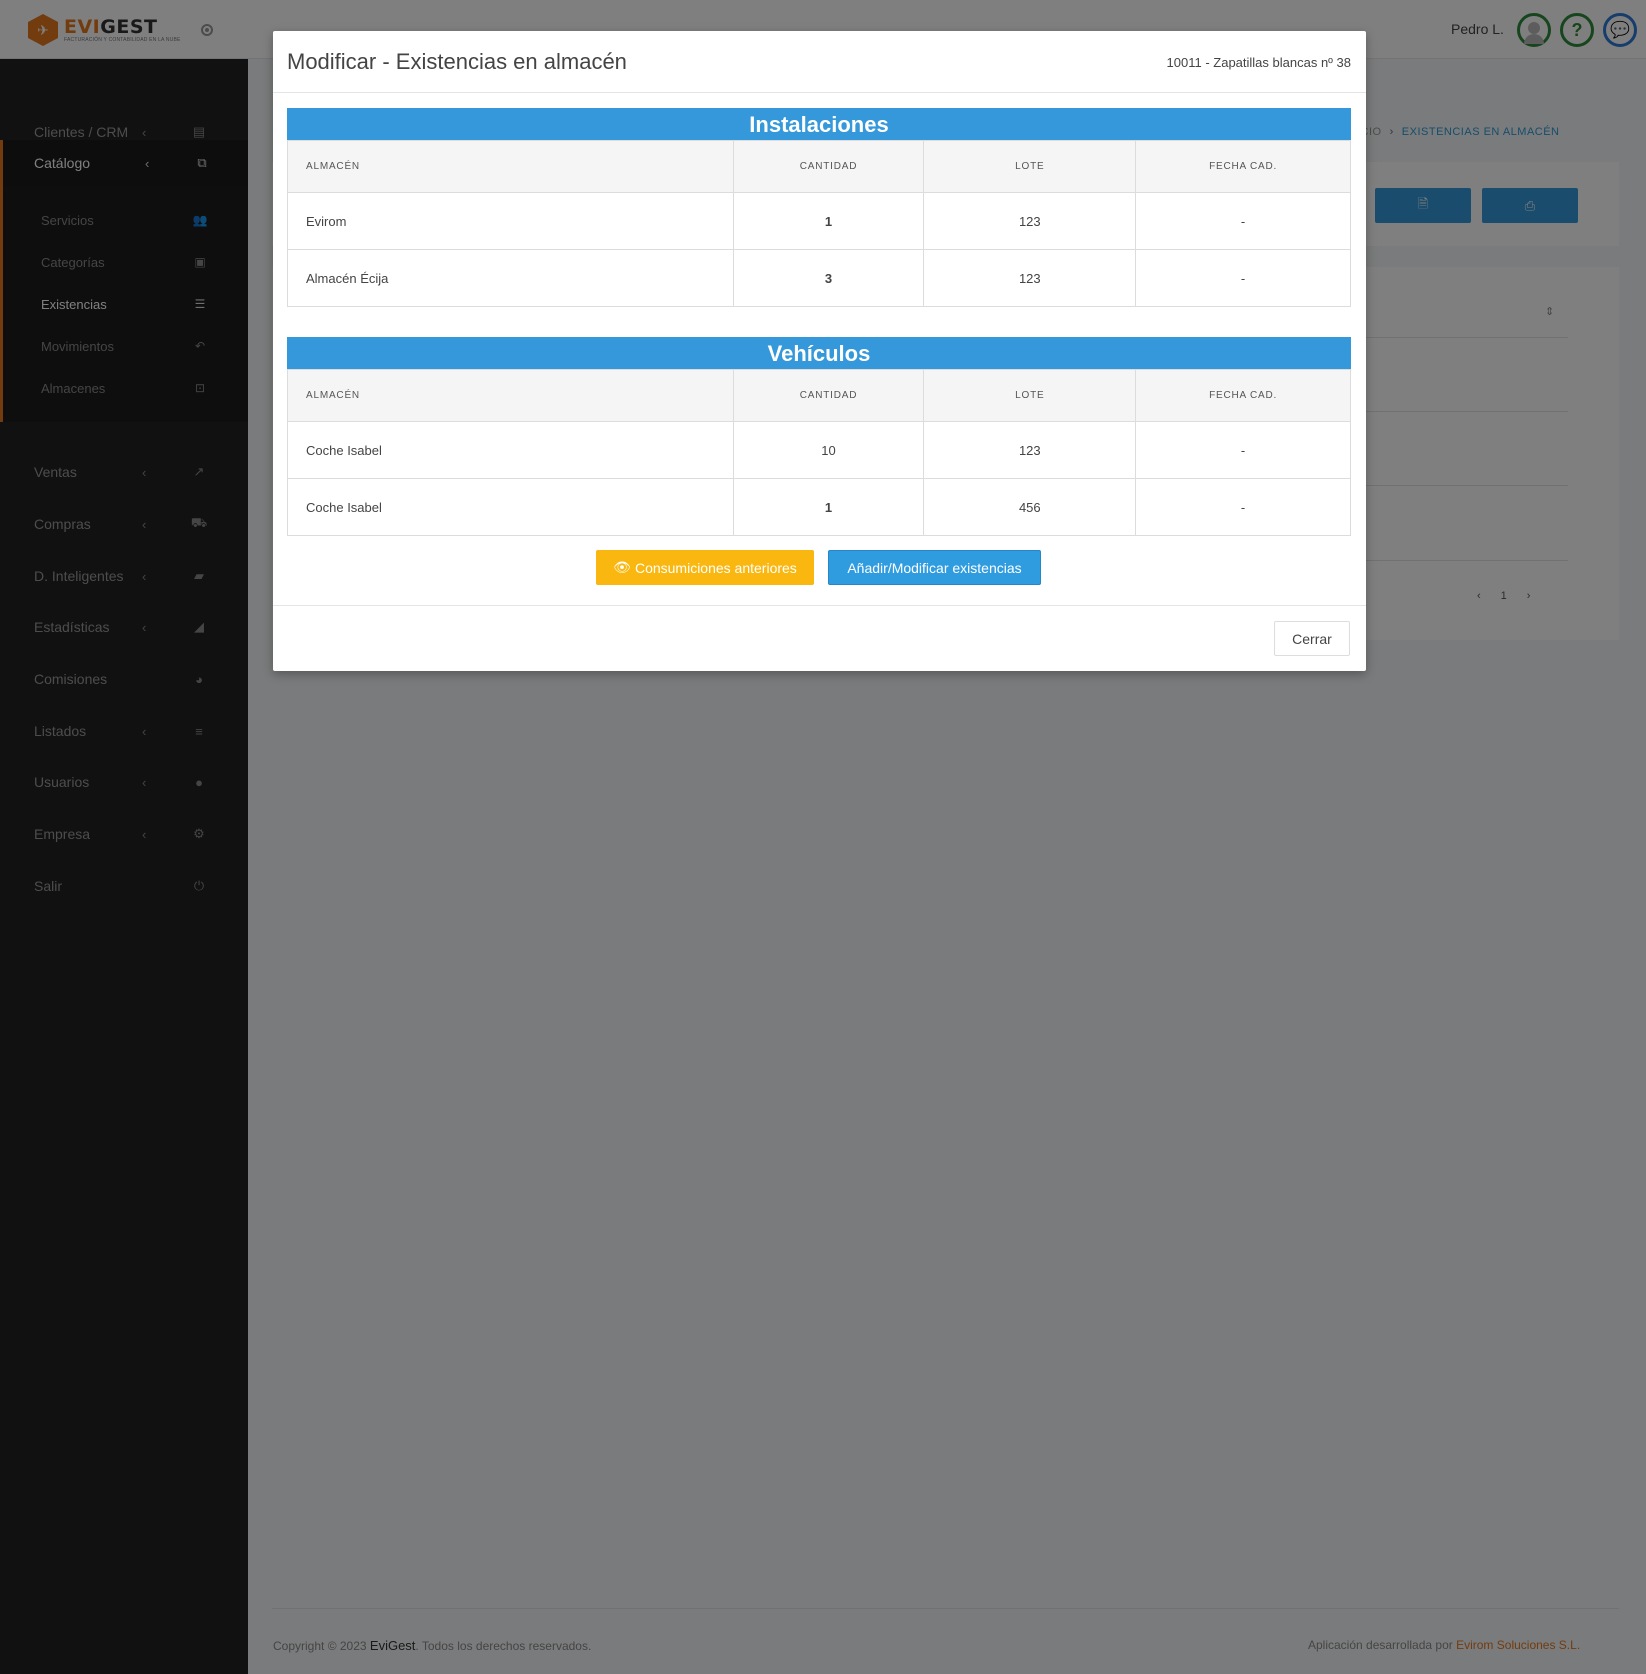 Image resolution: width=1646 pixels, height=1674 pixels. What do you see at coordinates (1312, 638) in the screenshot?
I see `close-button: Cerrar` at bounding box center [1312, 638].